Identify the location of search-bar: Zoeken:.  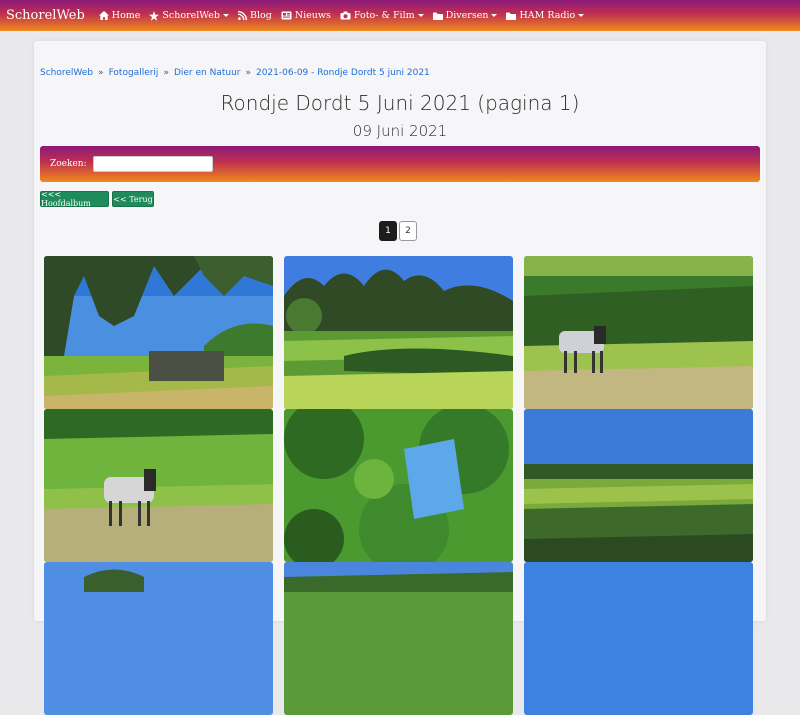
(400, 164).